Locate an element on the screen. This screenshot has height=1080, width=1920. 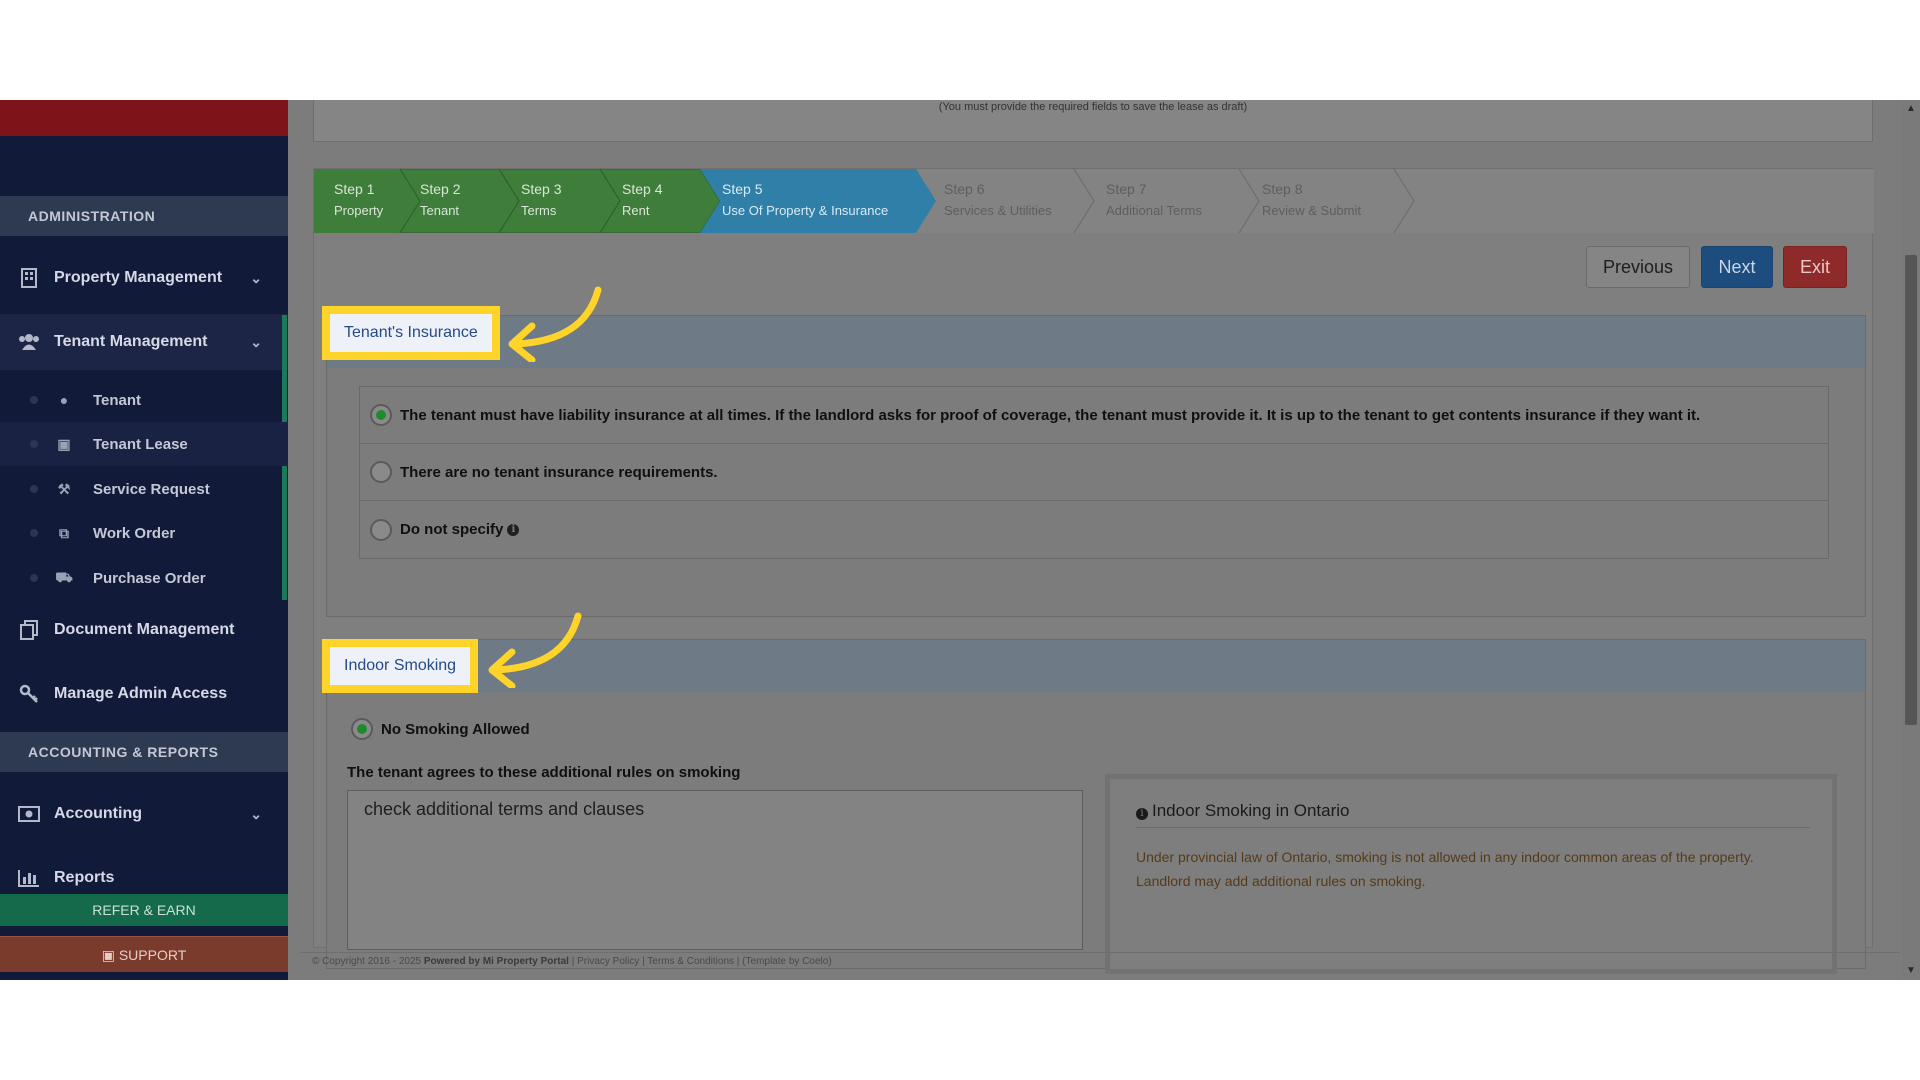
sidebar-subitem-tenant-lease: ▣ Tenant Lease is located at coordinates (144, 444).